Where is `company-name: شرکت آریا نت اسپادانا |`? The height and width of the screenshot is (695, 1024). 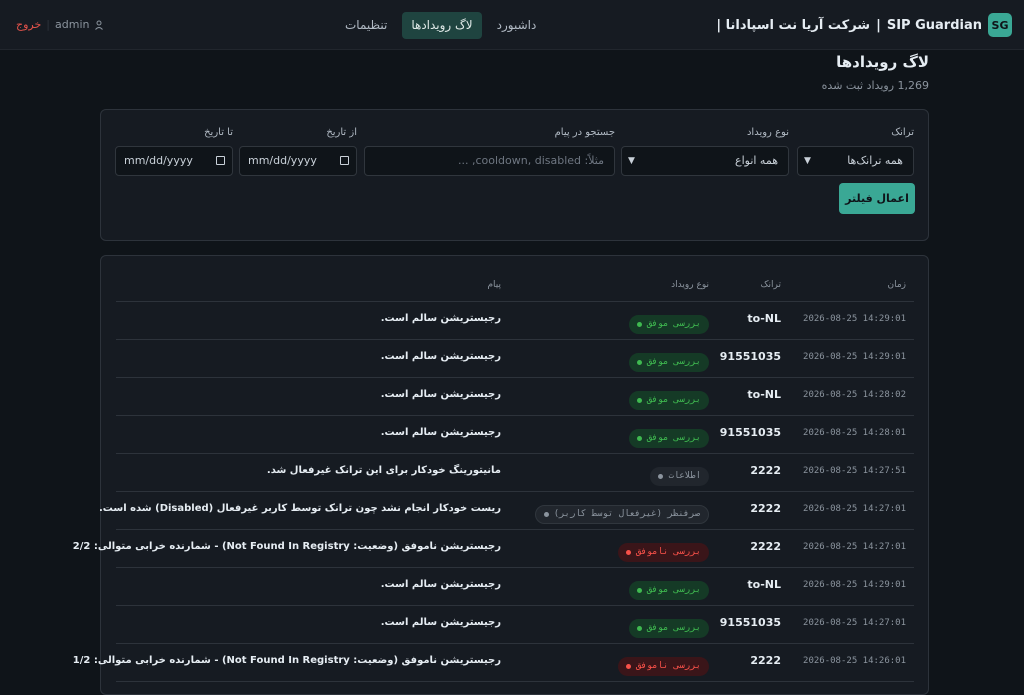 company-name: شرکت آریا نت اسپادانا | is located at coordinates (793, 25).